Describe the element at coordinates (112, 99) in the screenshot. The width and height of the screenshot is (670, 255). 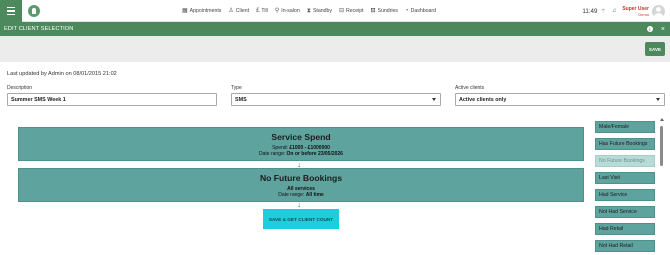
I see `description-input: Summer SMS Week 1` at that location.